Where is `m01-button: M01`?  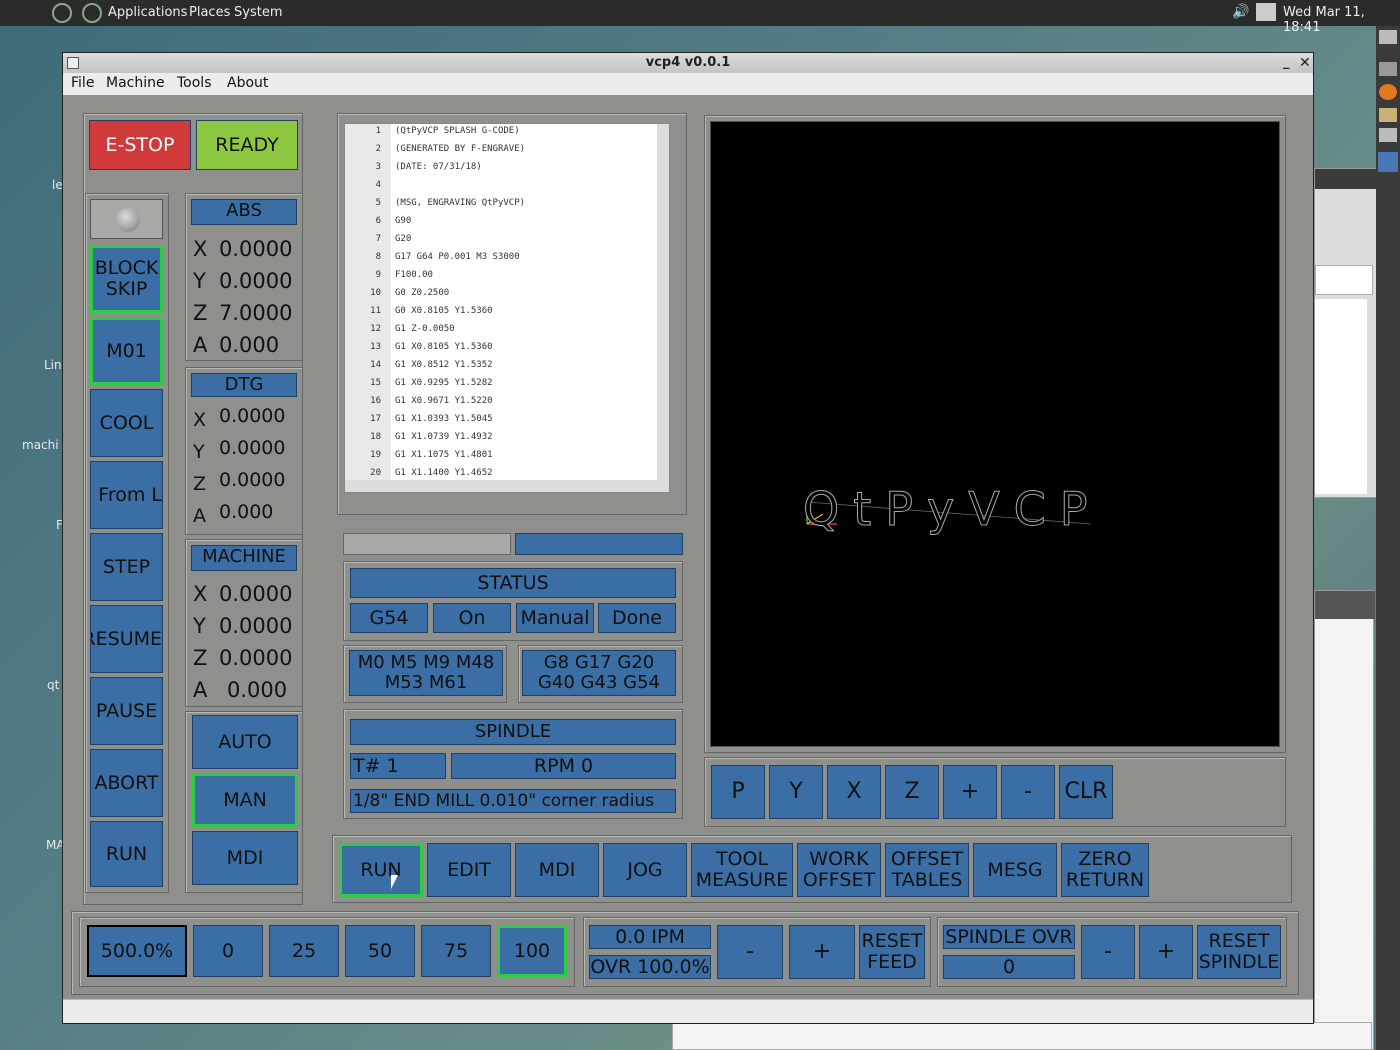
m01-button: M01 is located at coordinates (126, 351).